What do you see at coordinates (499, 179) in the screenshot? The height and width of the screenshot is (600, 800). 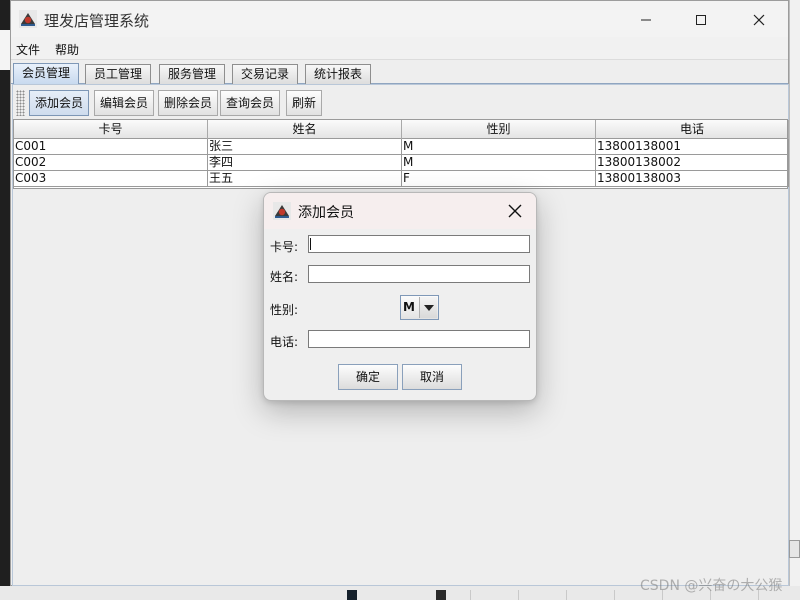 I see `cell-gender: F` at bounding box center [499, 179].